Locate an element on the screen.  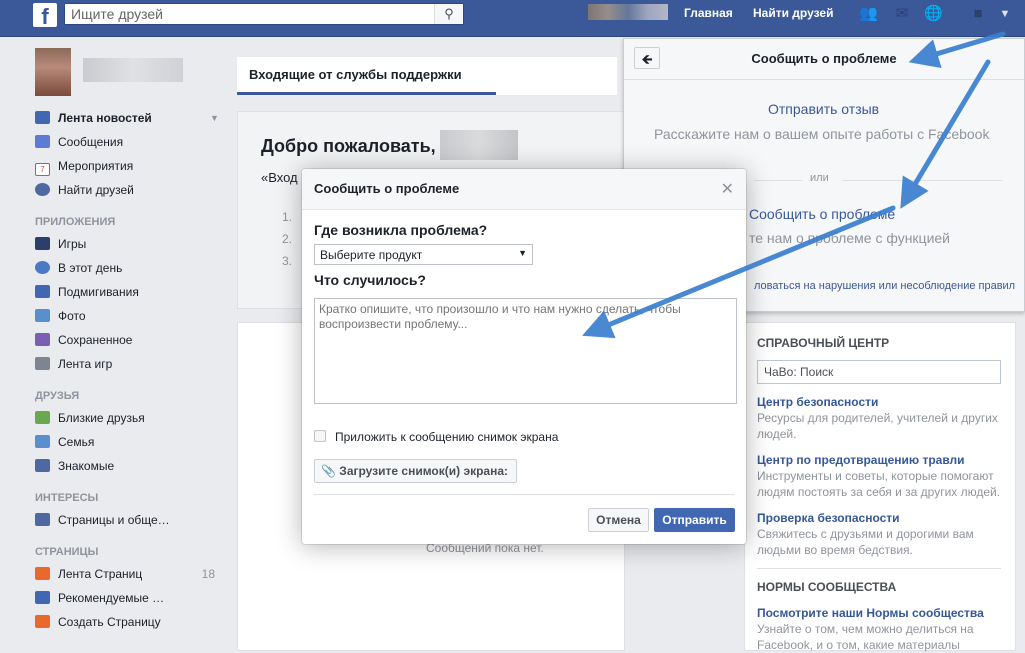
where-label: Где возникла проблема? is located at coordinates (401, 230).